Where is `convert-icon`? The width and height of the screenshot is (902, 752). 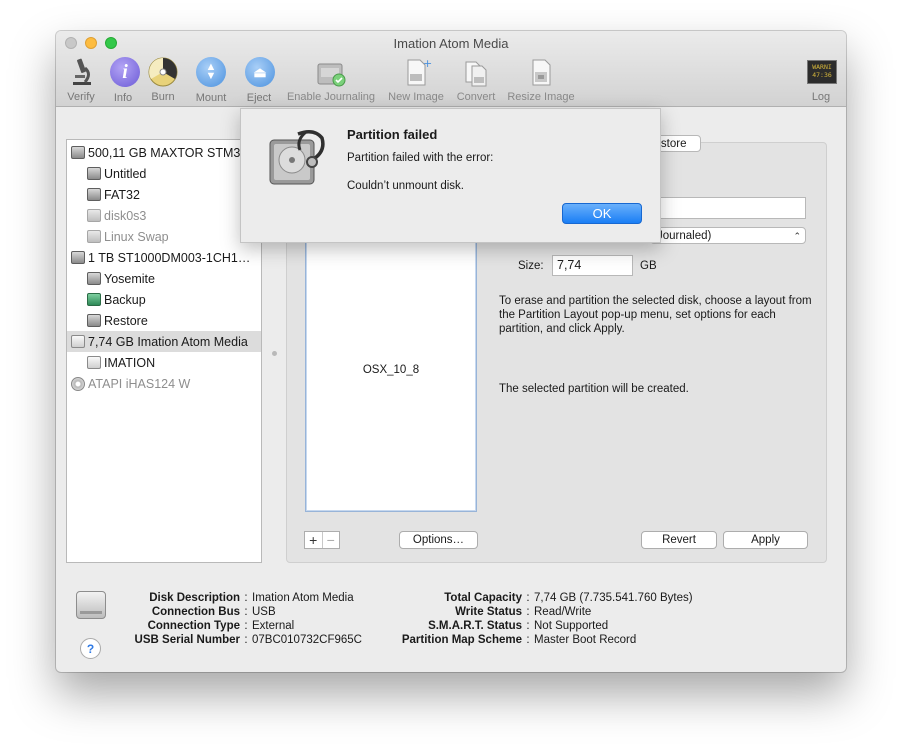 convert-icon is located at coordinates (476, 72).